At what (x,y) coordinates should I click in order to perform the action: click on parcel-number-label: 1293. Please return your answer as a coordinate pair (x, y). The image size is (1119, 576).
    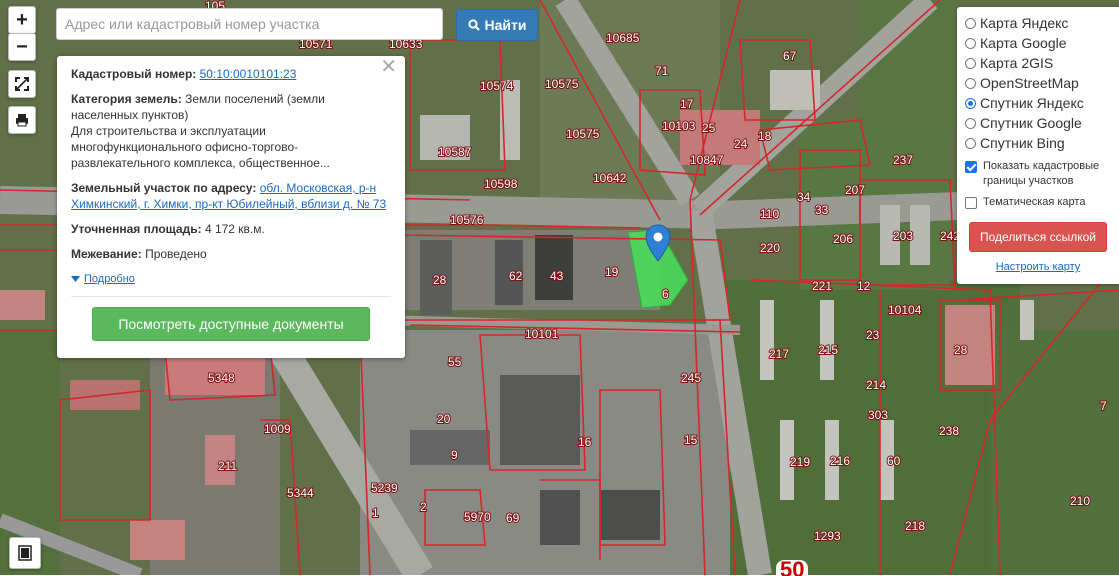
    Looking at the image, I should click on (827, 536).